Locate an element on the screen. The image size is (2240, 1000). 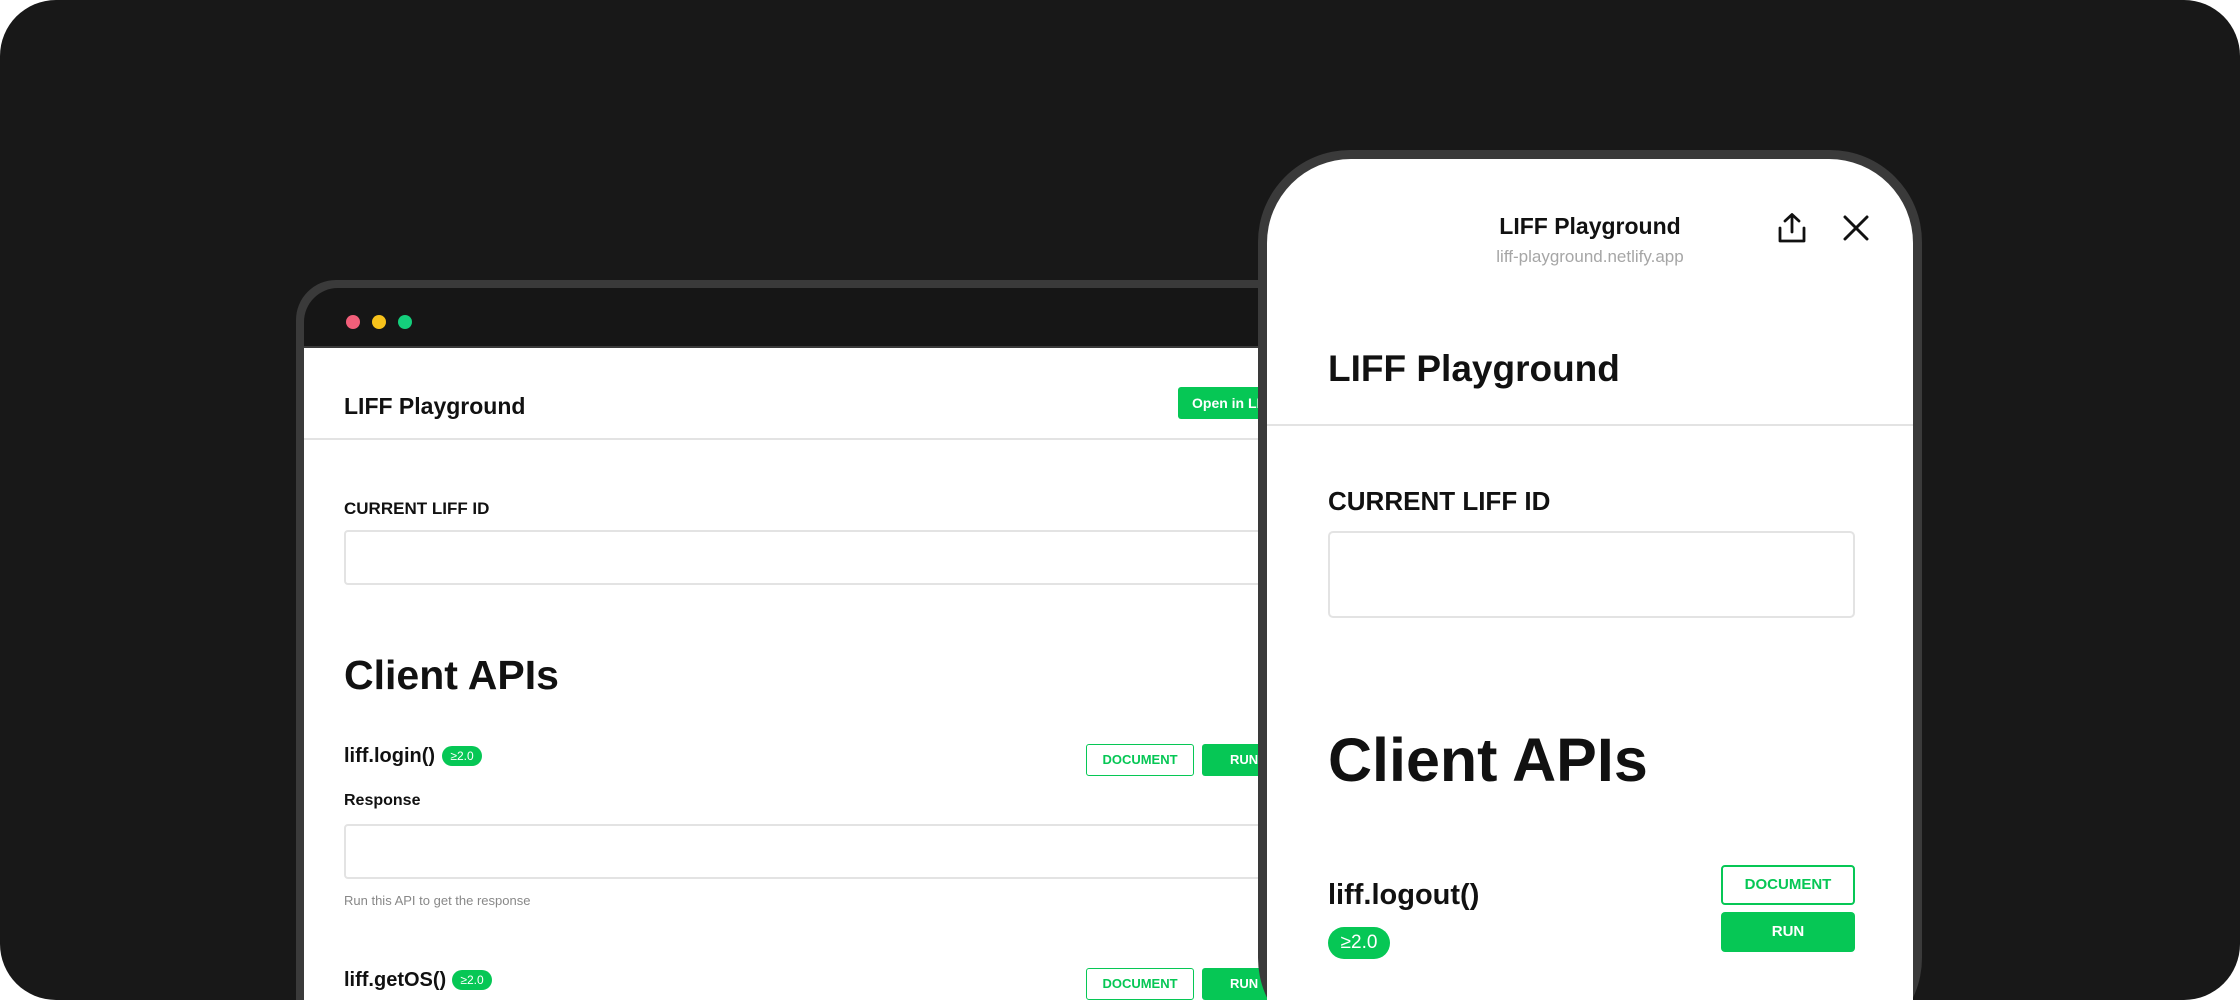
close-icon is located at coordinates (1856, 228).